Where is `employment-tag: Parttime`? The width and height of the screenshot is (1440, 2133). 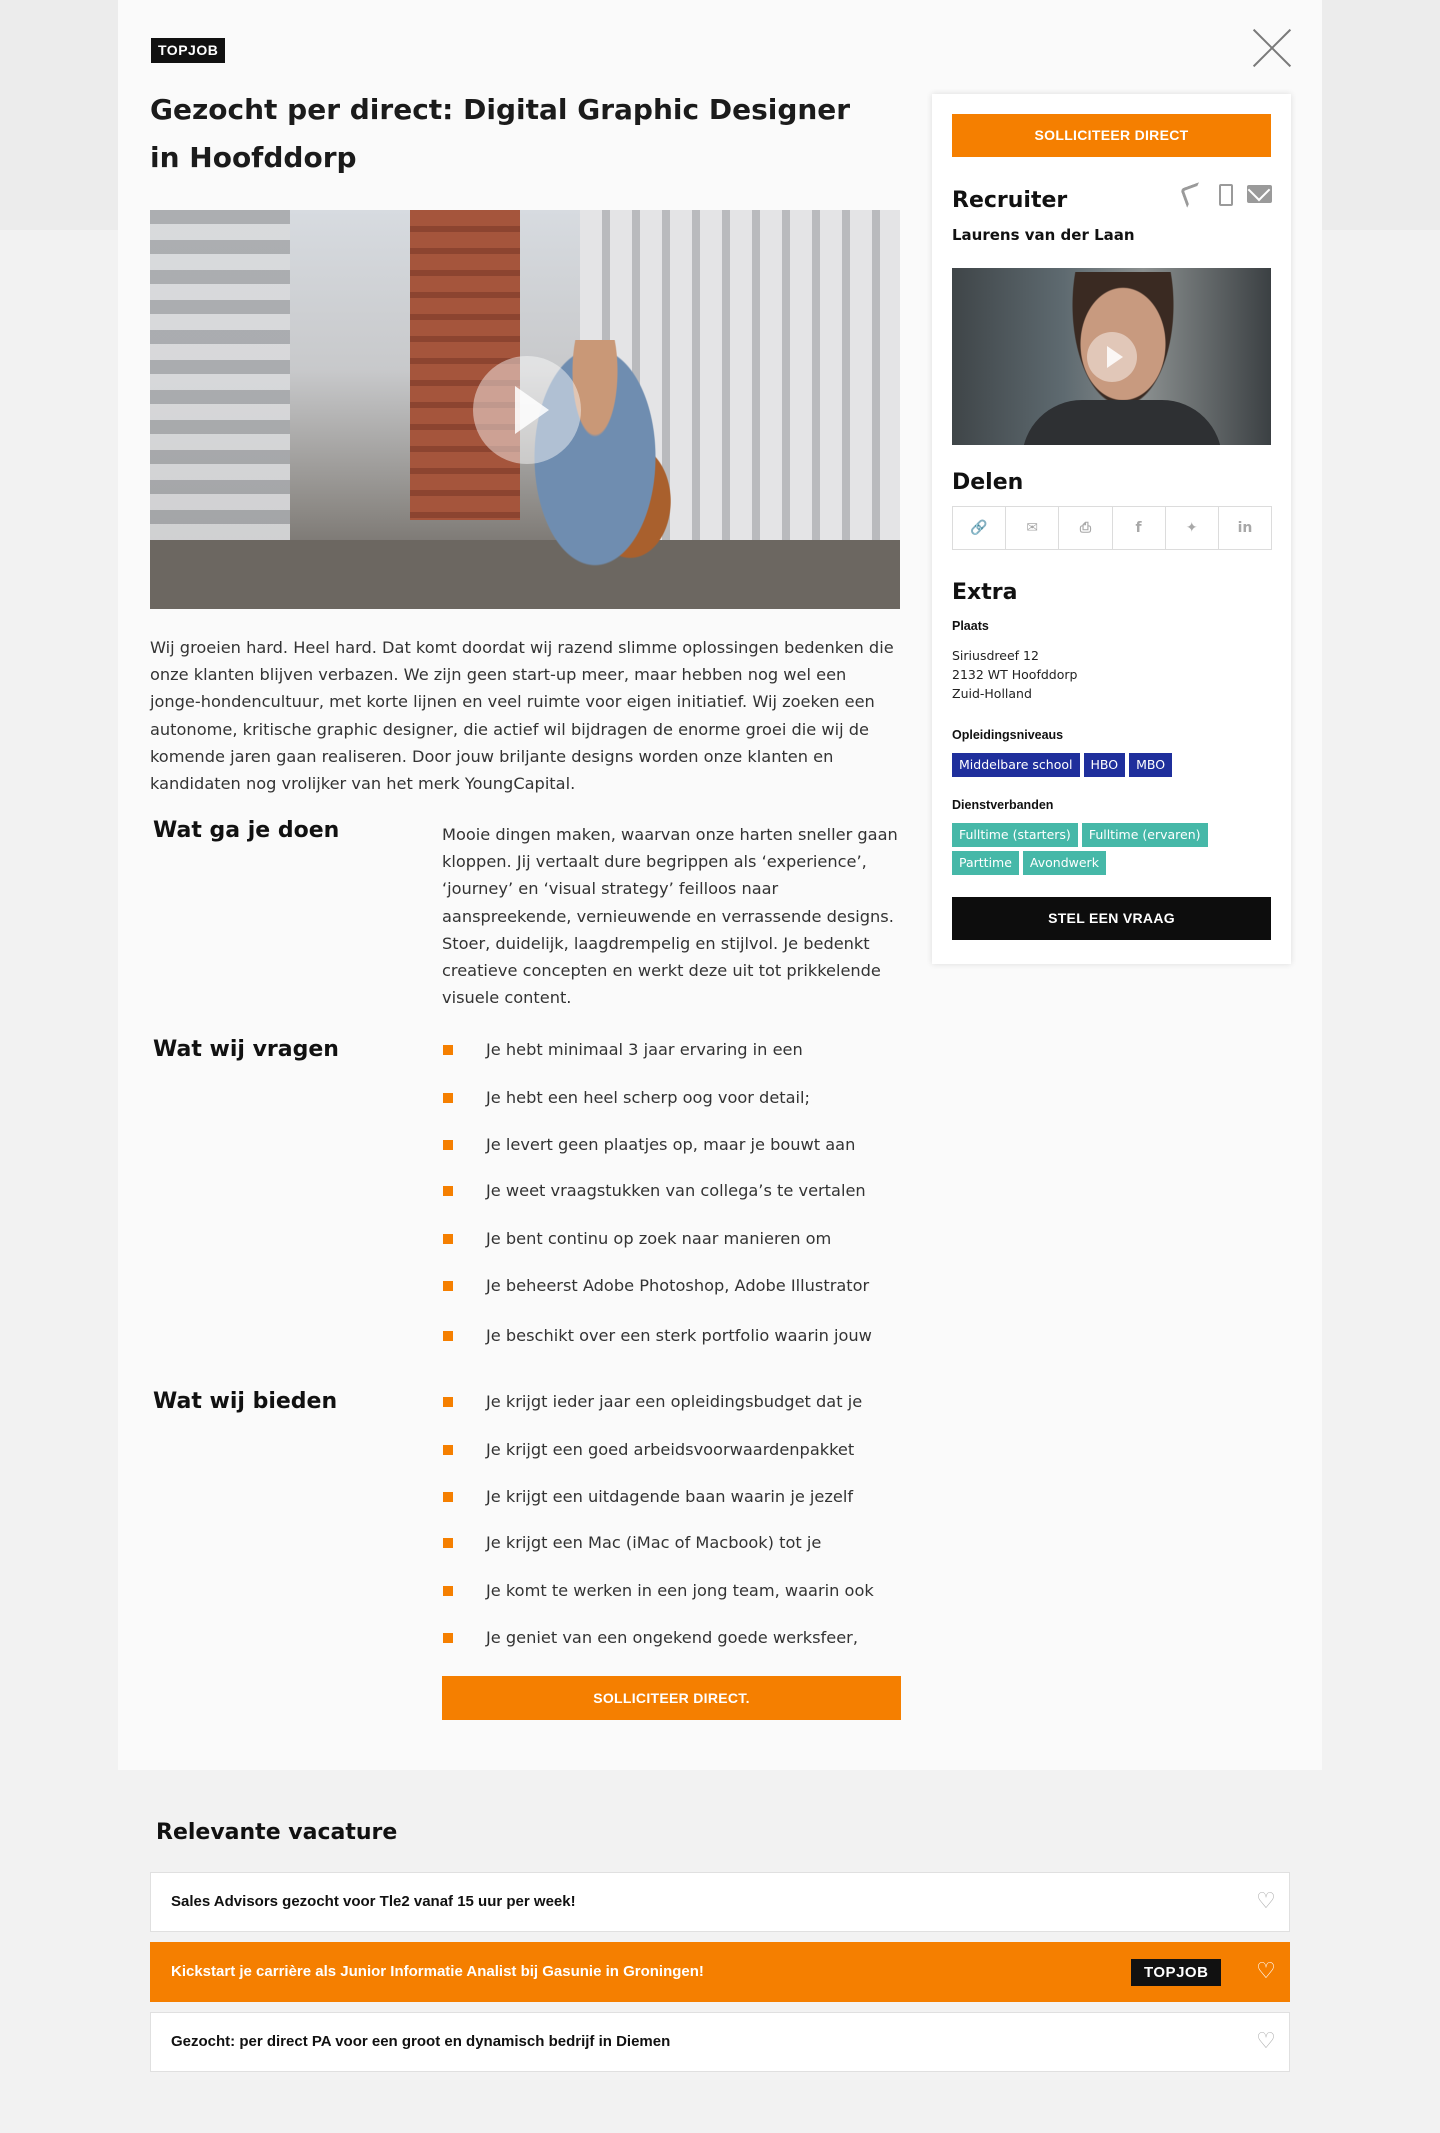 employment-tag: Parttime is located at coordinates (985, 863).